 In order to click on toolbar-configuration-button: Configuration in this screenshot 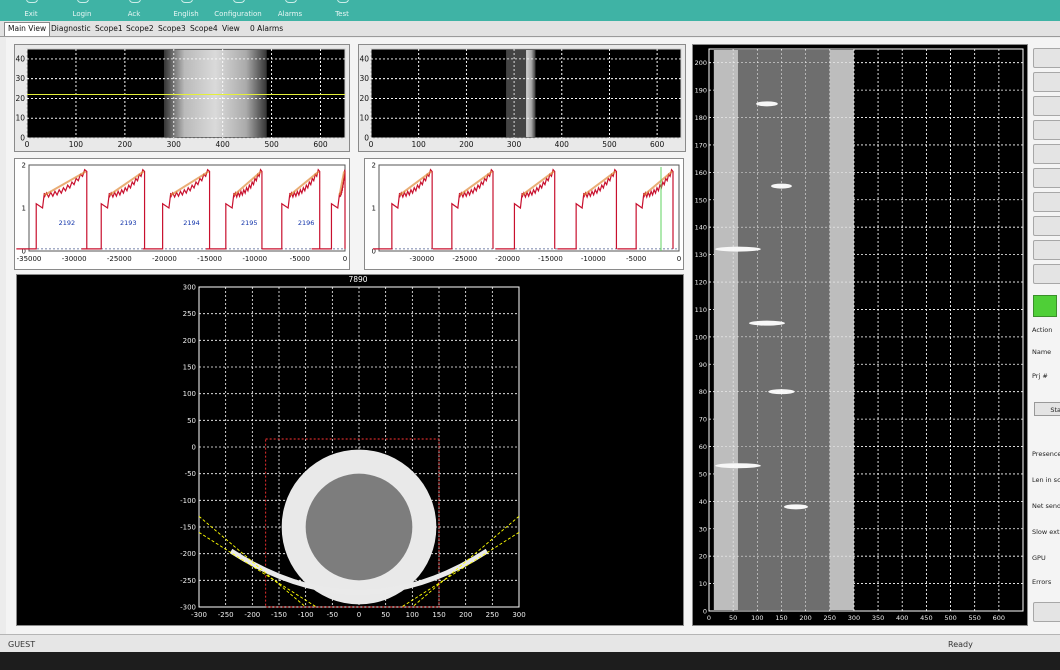, I will do `click(238, 14)`.